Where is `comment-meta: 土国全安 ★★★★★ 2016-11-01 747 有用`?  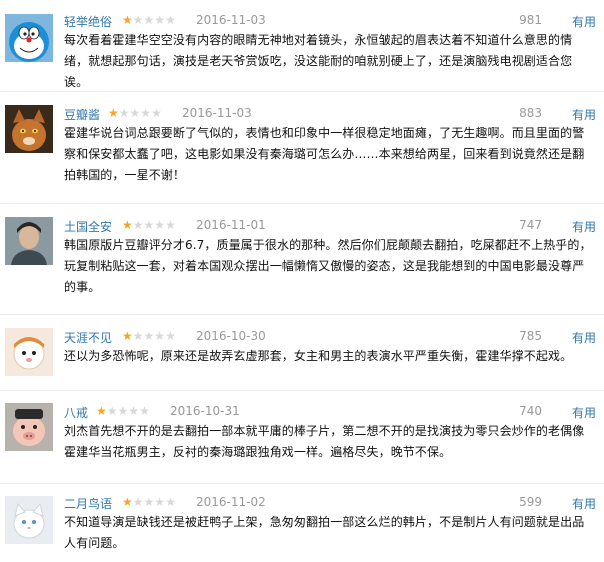
comment-meta: 土国全安 ★★★★★ 2016-11-01 747 有用 is located at coordinates (332, 225).